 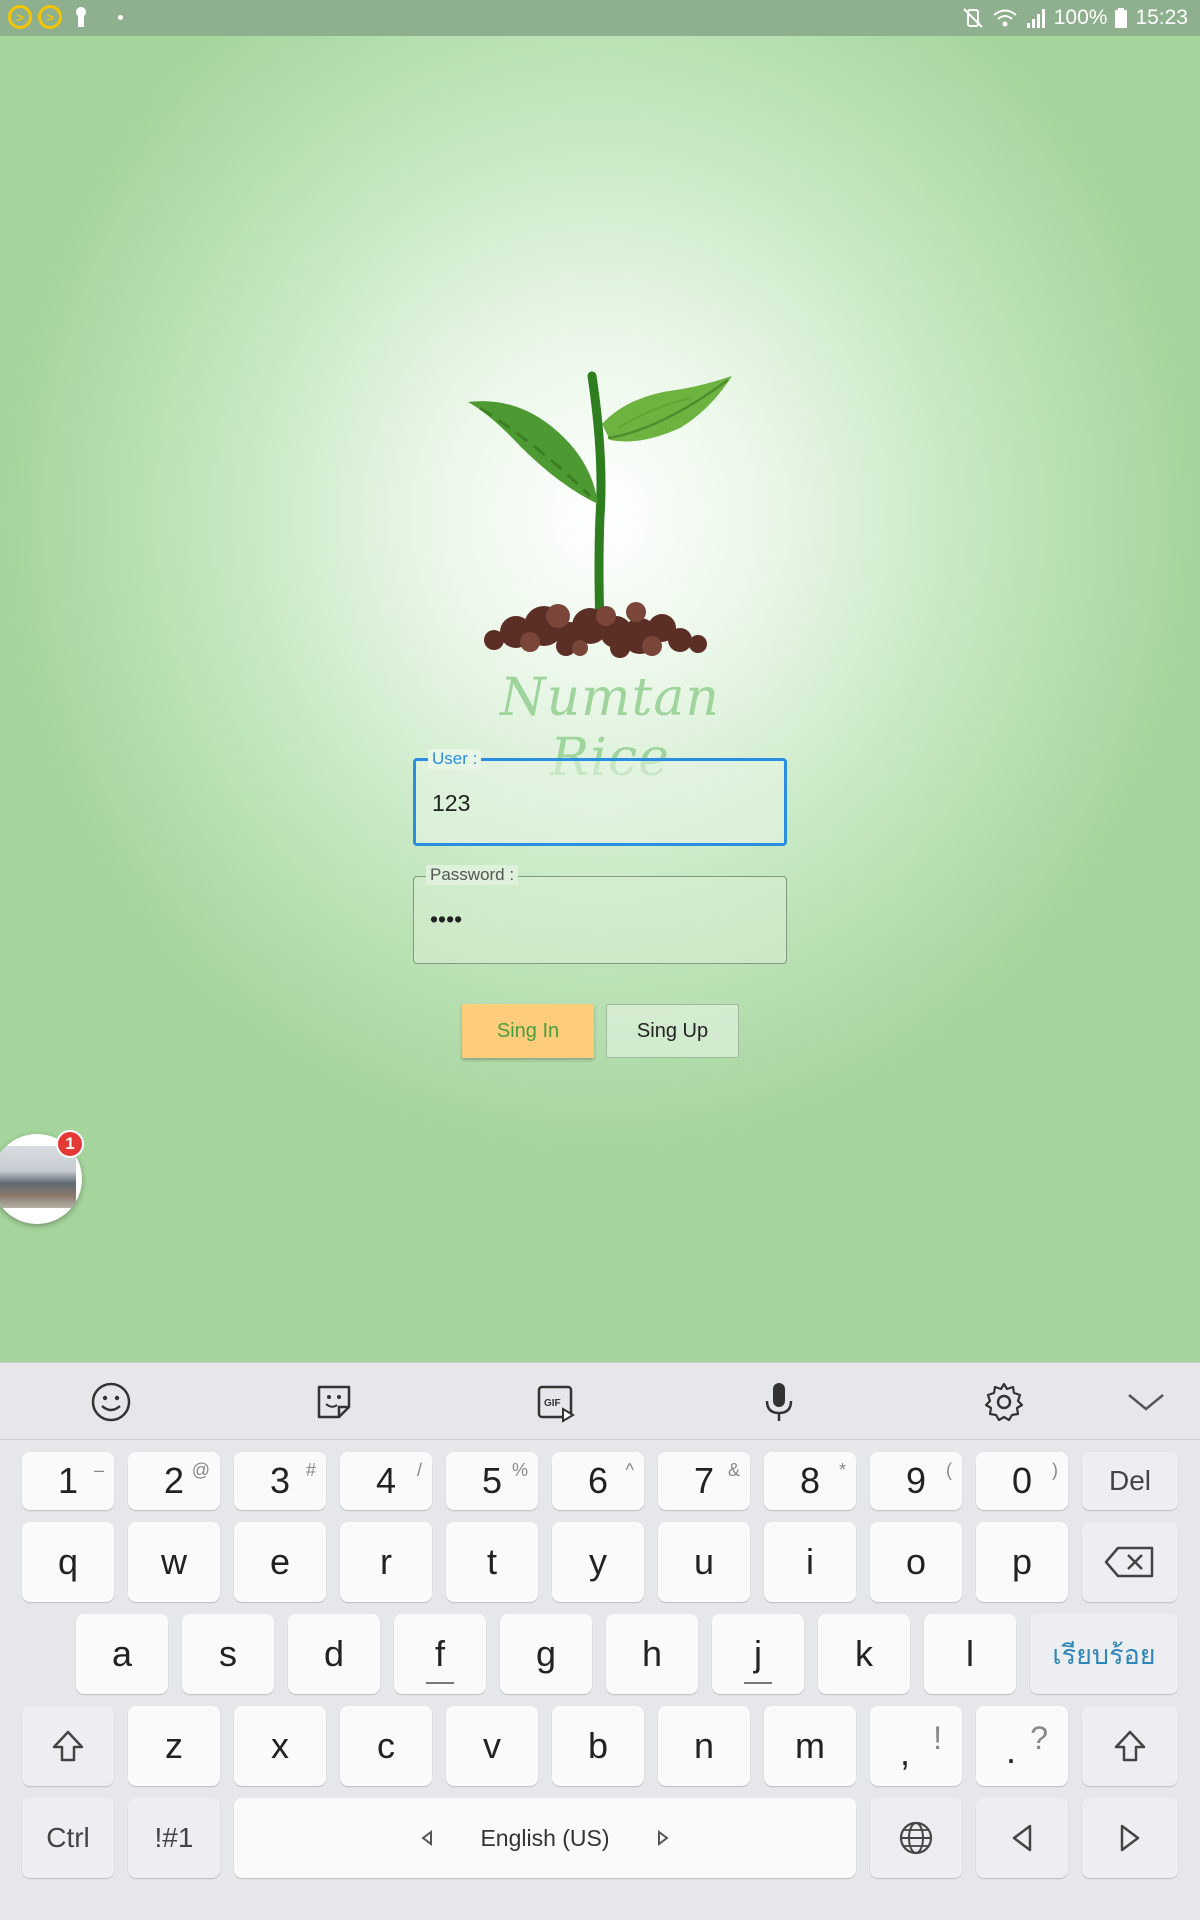 What do you see at coordinates (552, 1403) in the screenshot?
I see `svg-text: GIF` at bounding box center [552, 1403].